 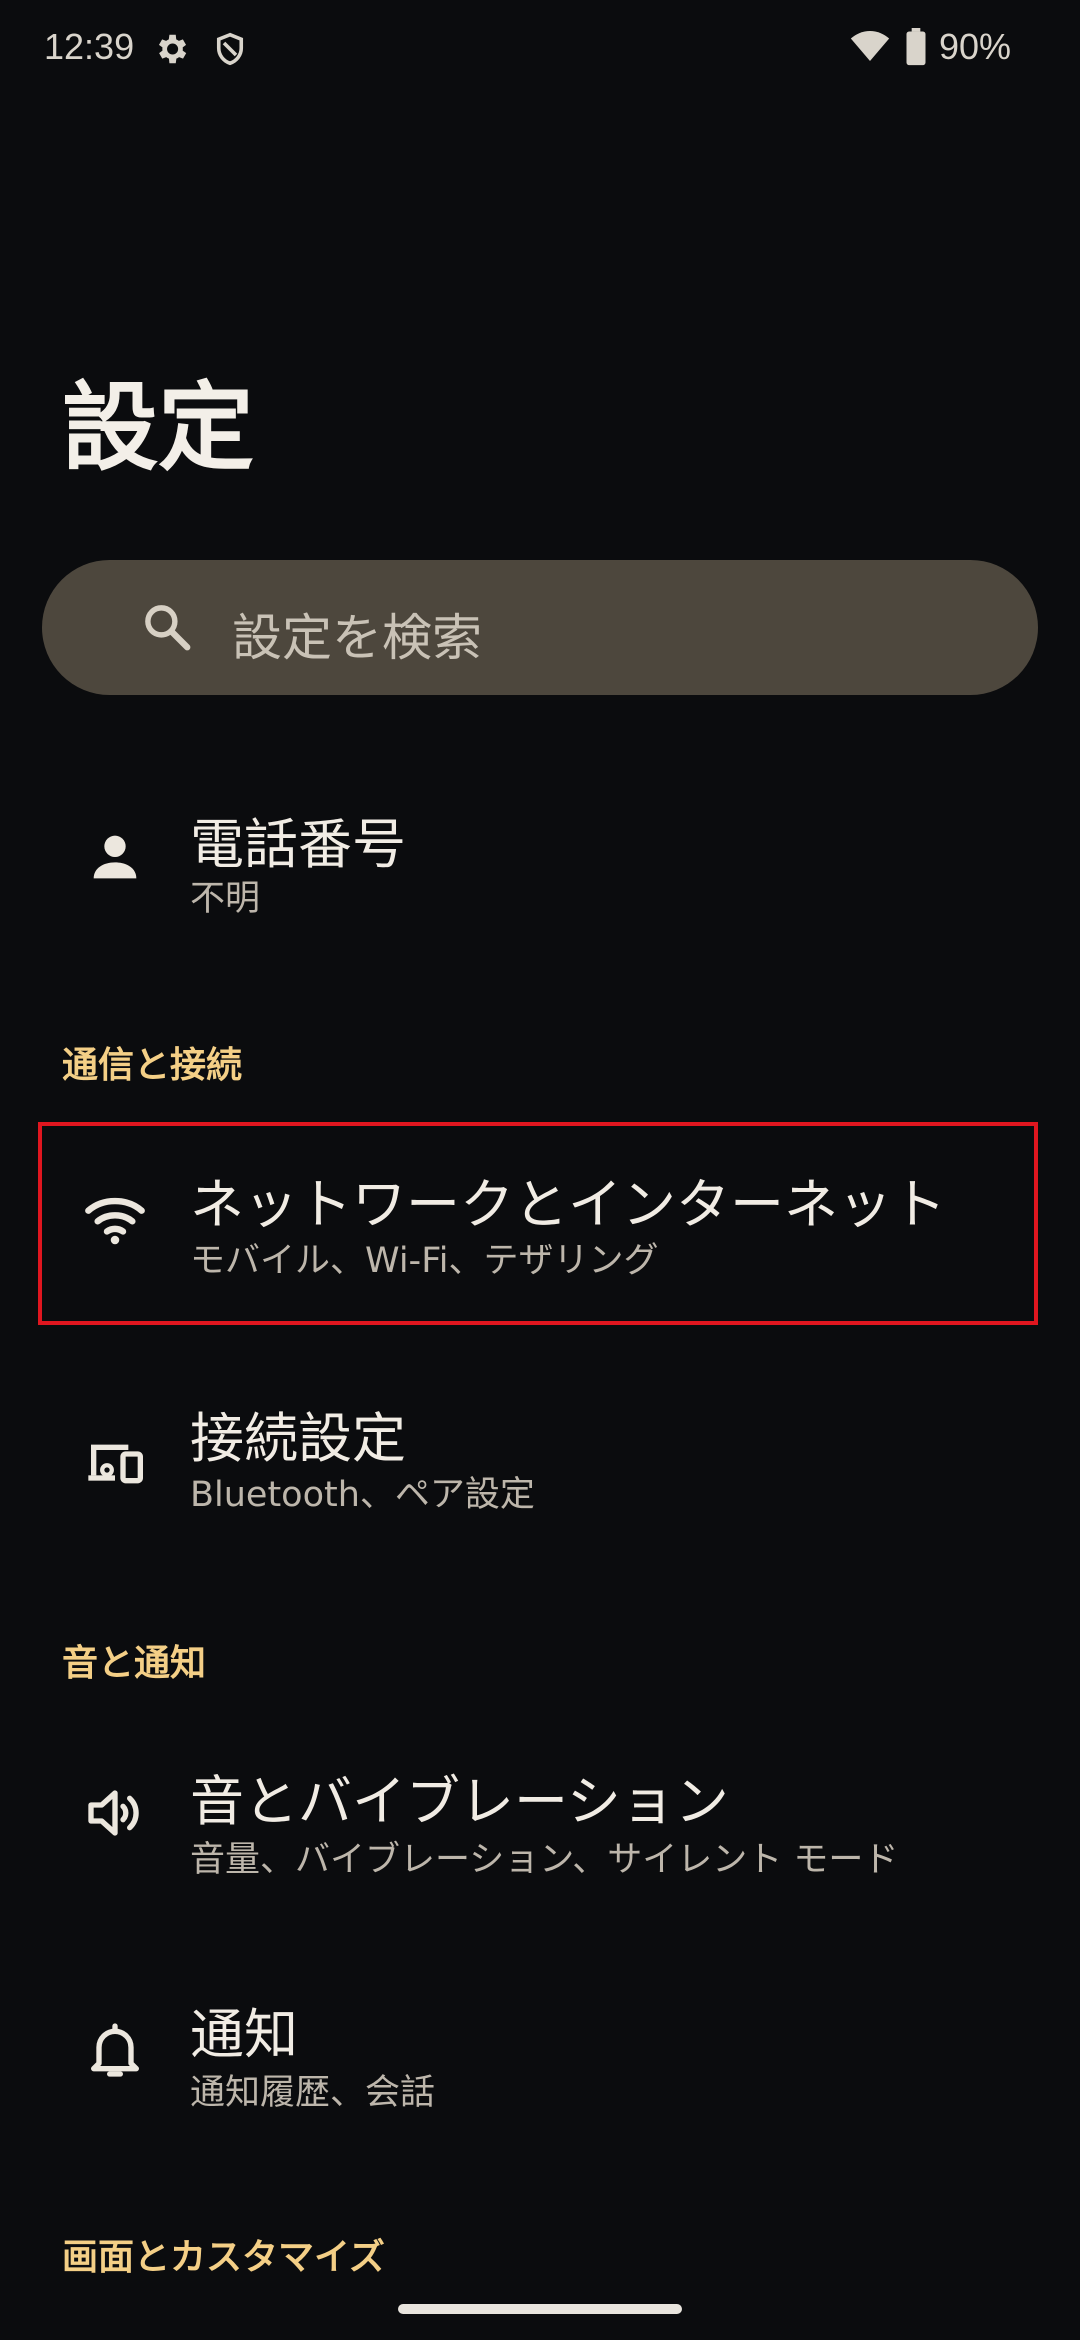 I want to click on sound-vibration-item: 音とバイブレーション 音量、バイブレーション、サイレント モード, so click(x=540, y=1825).